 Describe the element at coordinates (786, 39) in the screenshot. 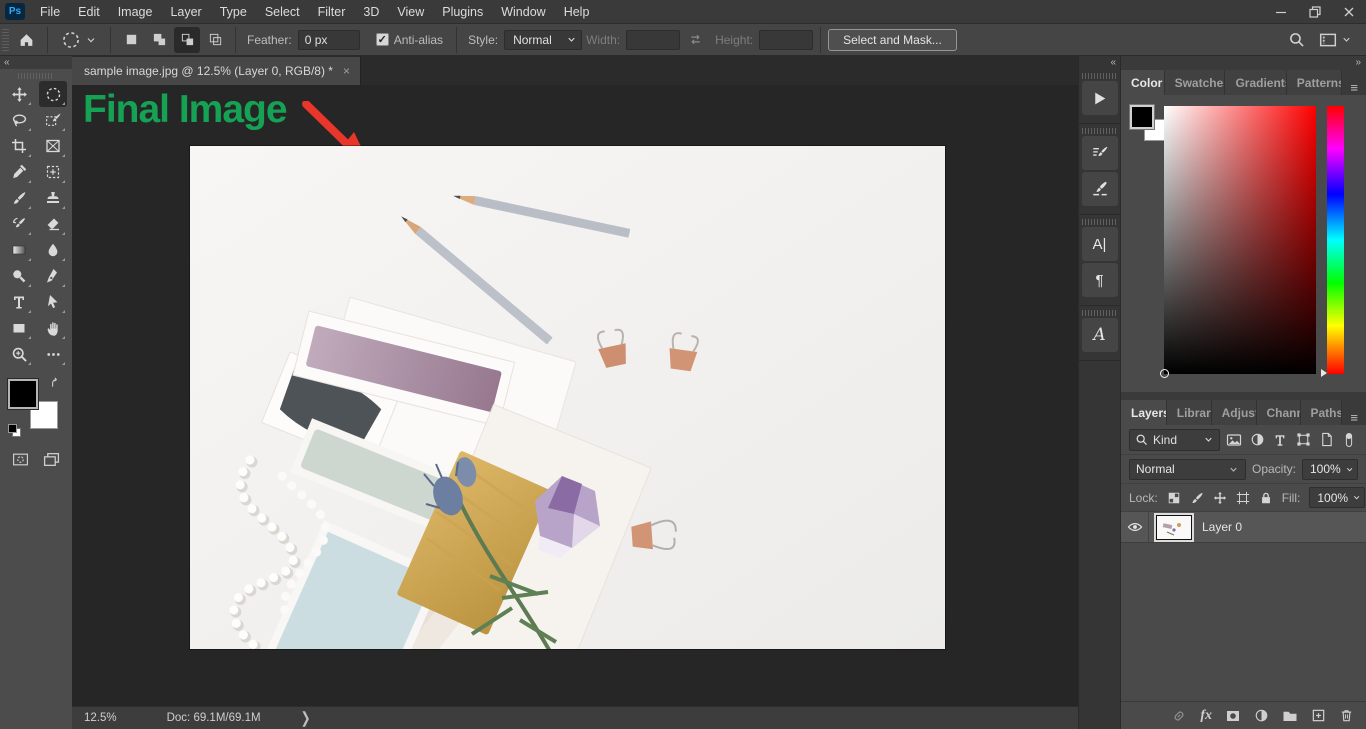

I see `height-input` at that location.